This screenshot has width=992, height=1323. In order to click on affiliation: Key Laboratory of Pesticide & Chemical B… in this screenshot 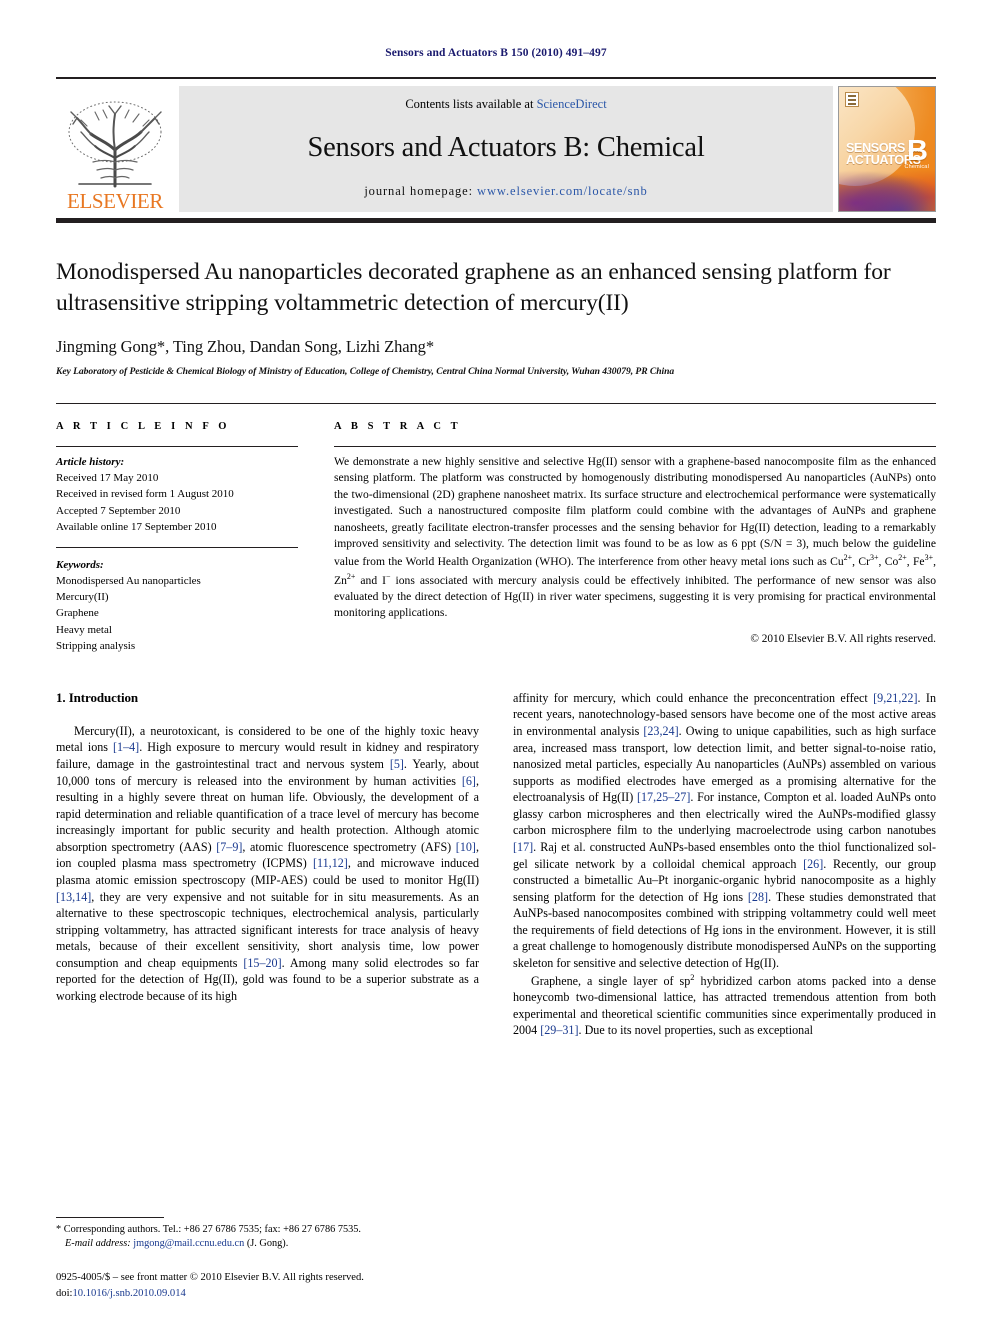, I will do `click(365, 372)`.